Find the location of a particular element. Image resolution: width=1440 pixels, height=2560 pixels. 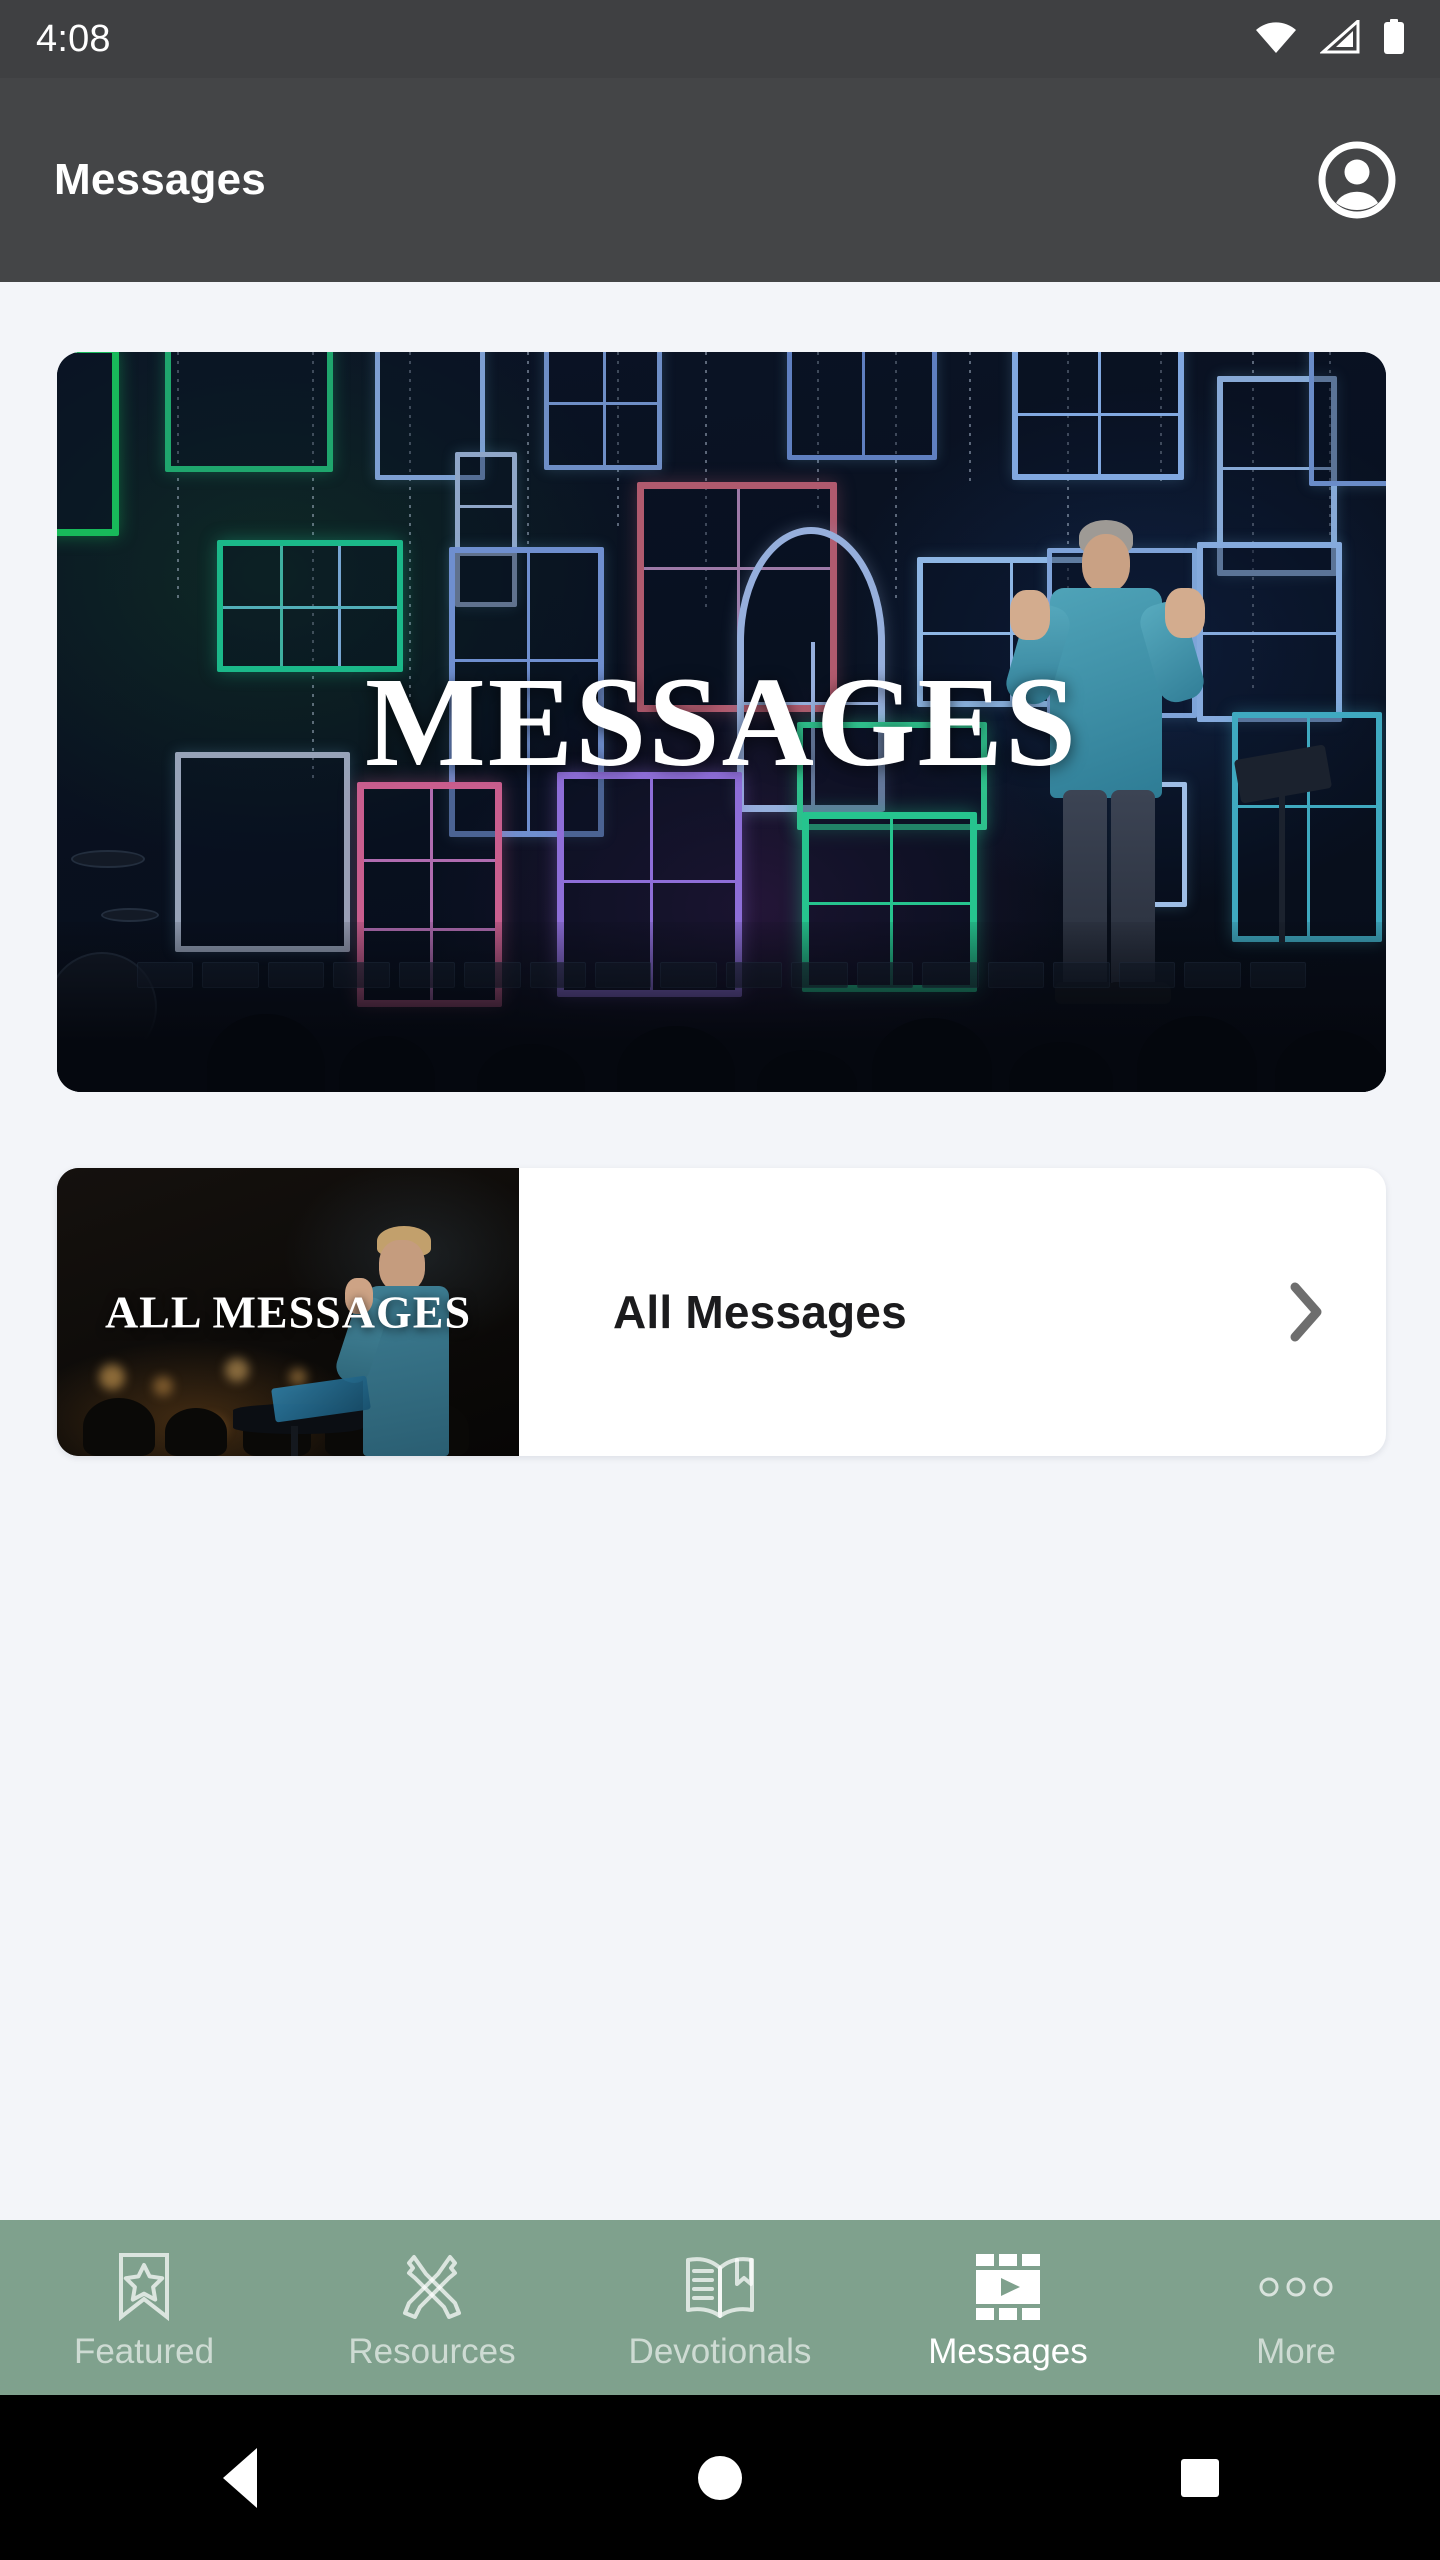

tab-label-more: More is located at coordinates (1296, 2351).